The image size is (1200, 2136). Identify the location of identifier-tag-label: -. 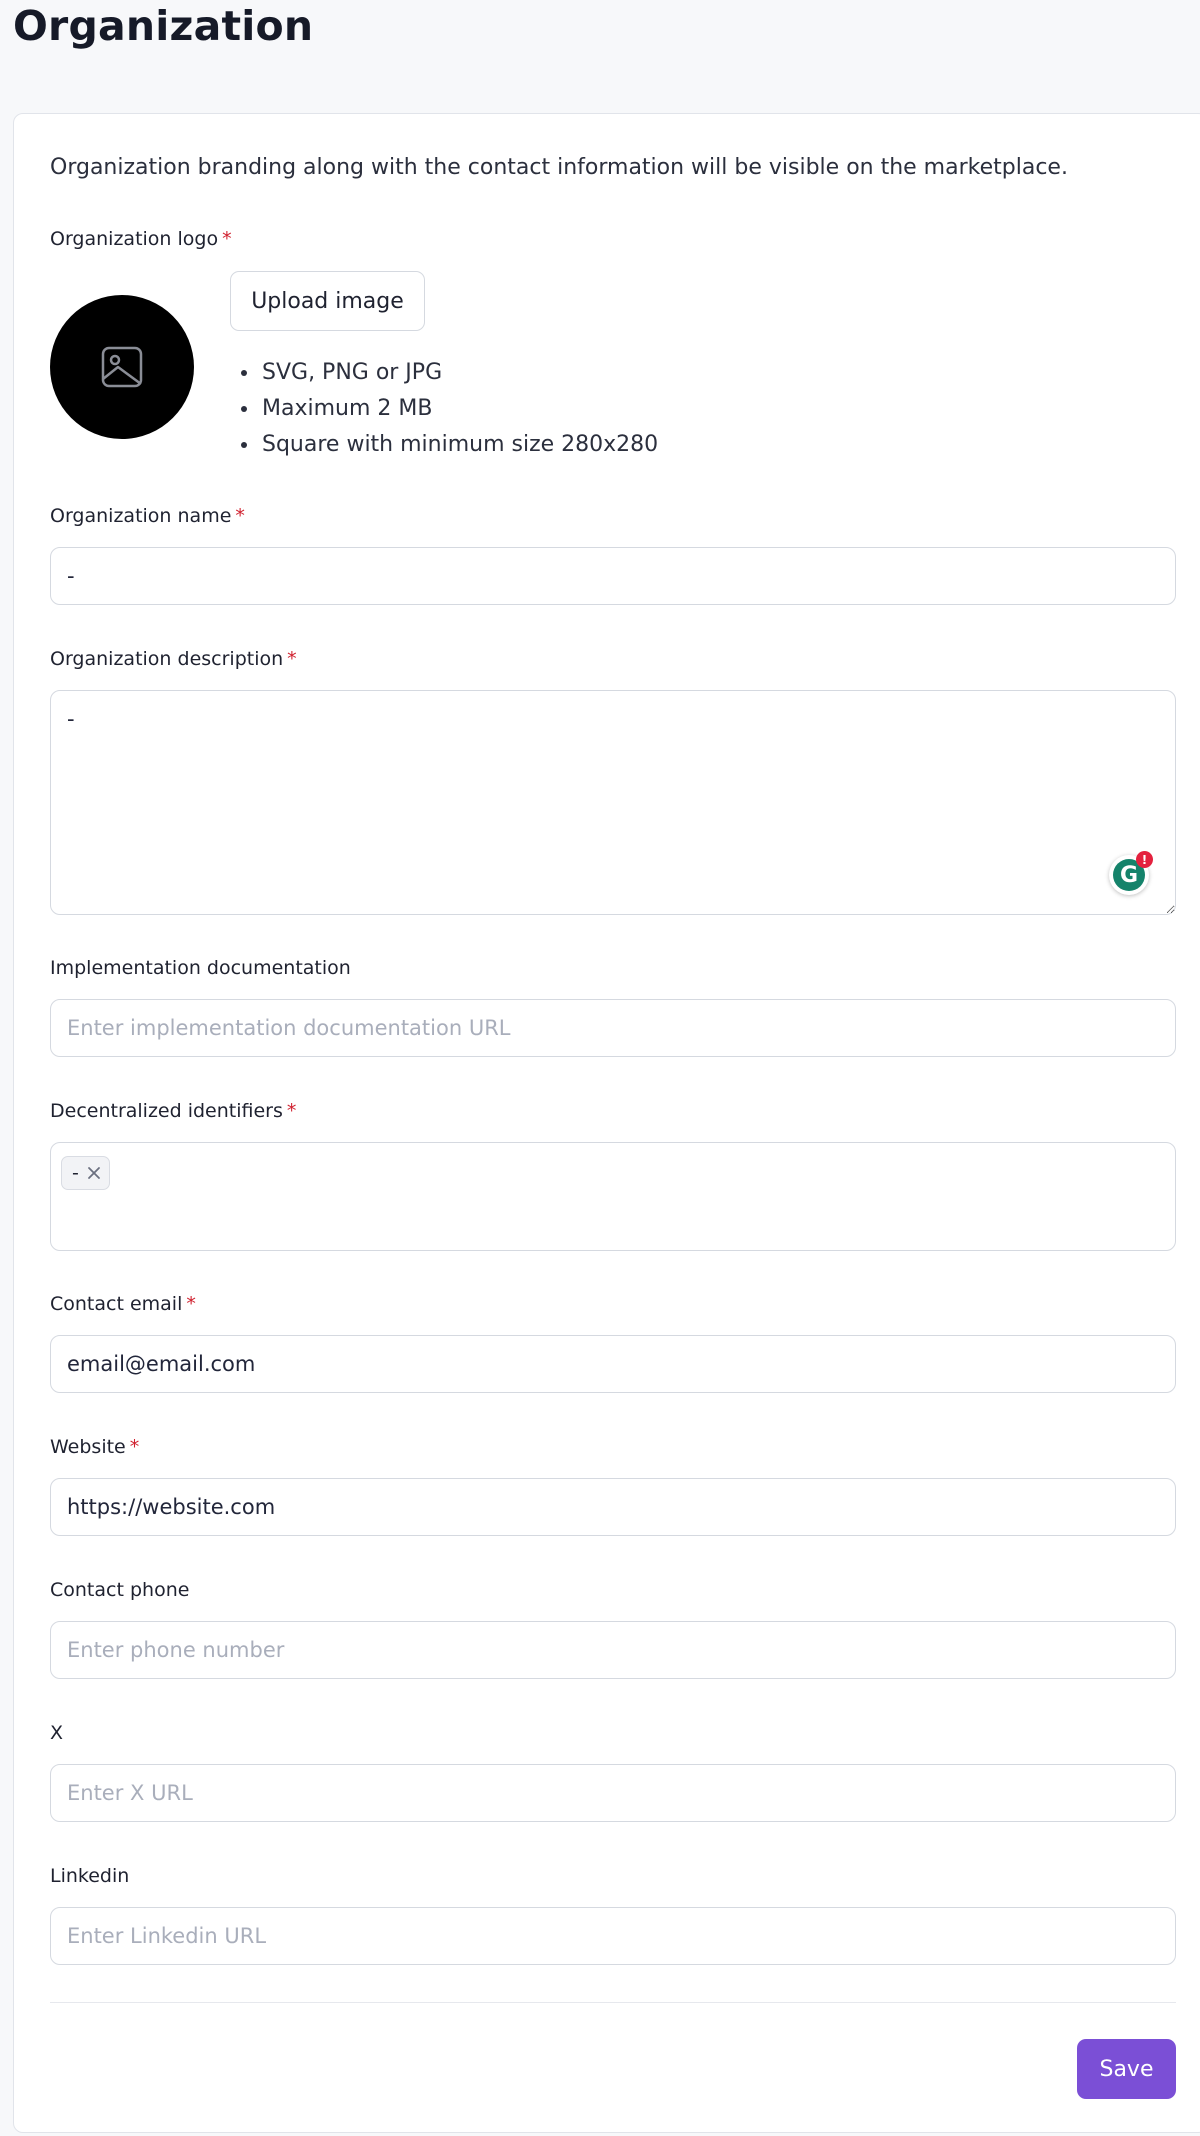
(75, 1173).